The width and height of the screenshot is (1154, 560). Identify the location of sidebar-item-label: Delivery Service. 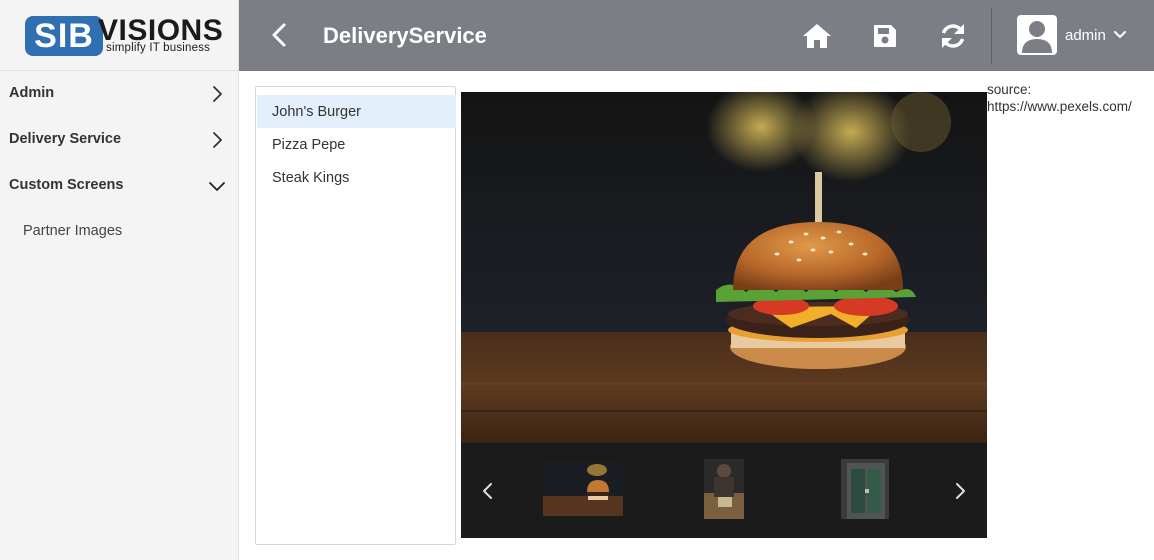
(65, 139).